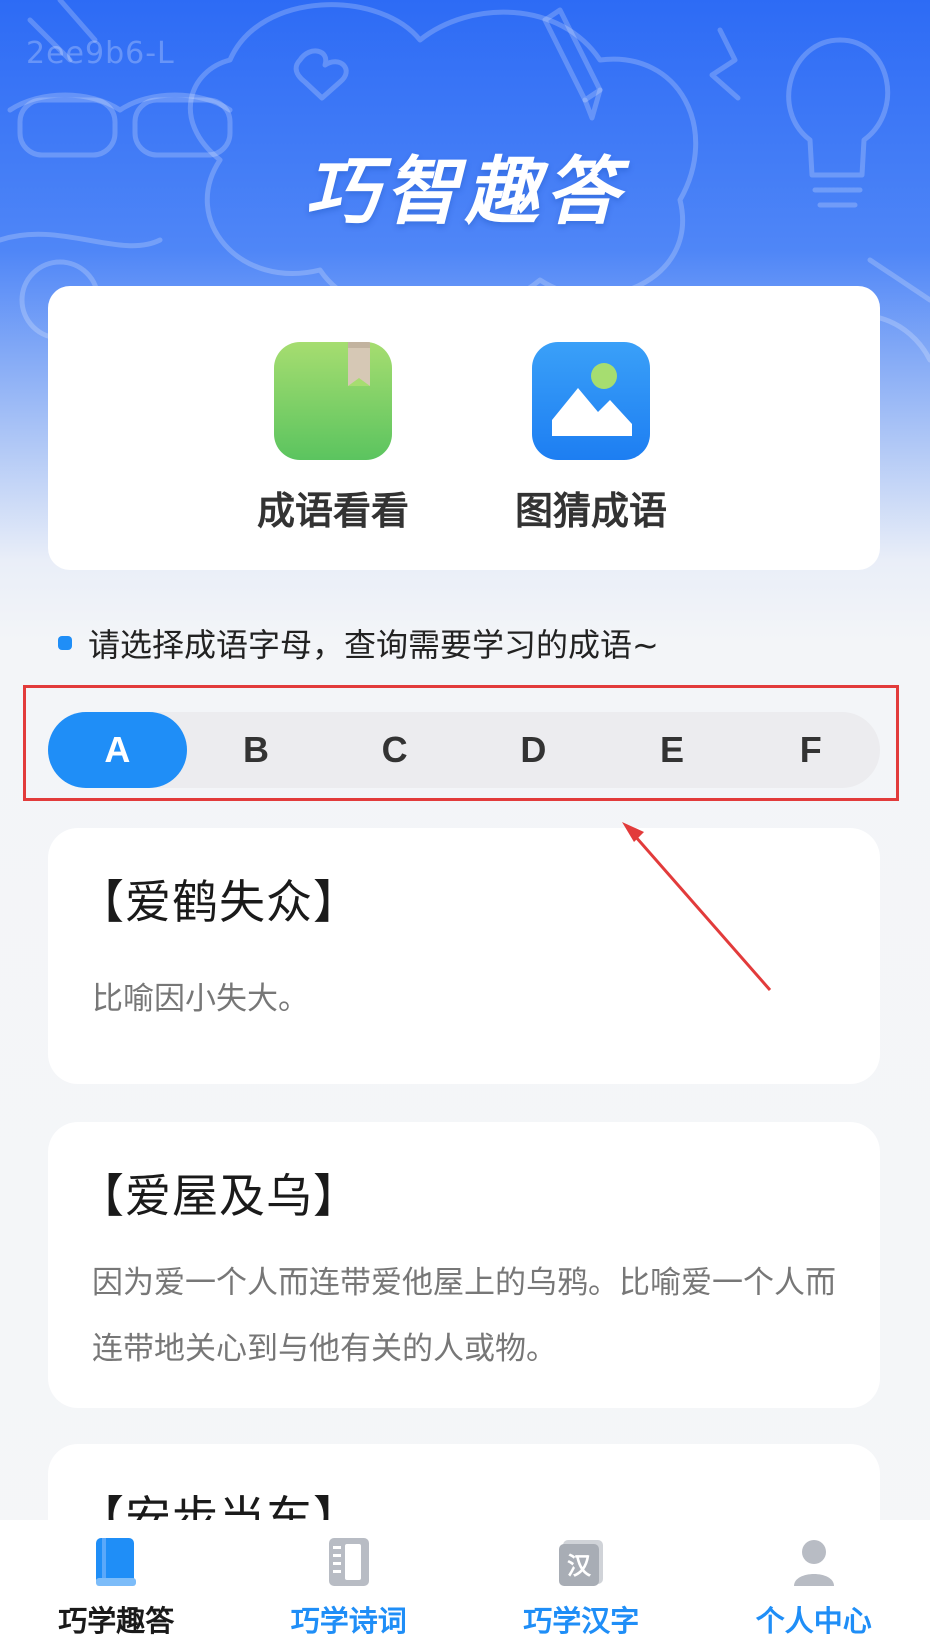  Describe the element at coordinates (813, 1563) in the screenshot. I see `person-icon` at that location.